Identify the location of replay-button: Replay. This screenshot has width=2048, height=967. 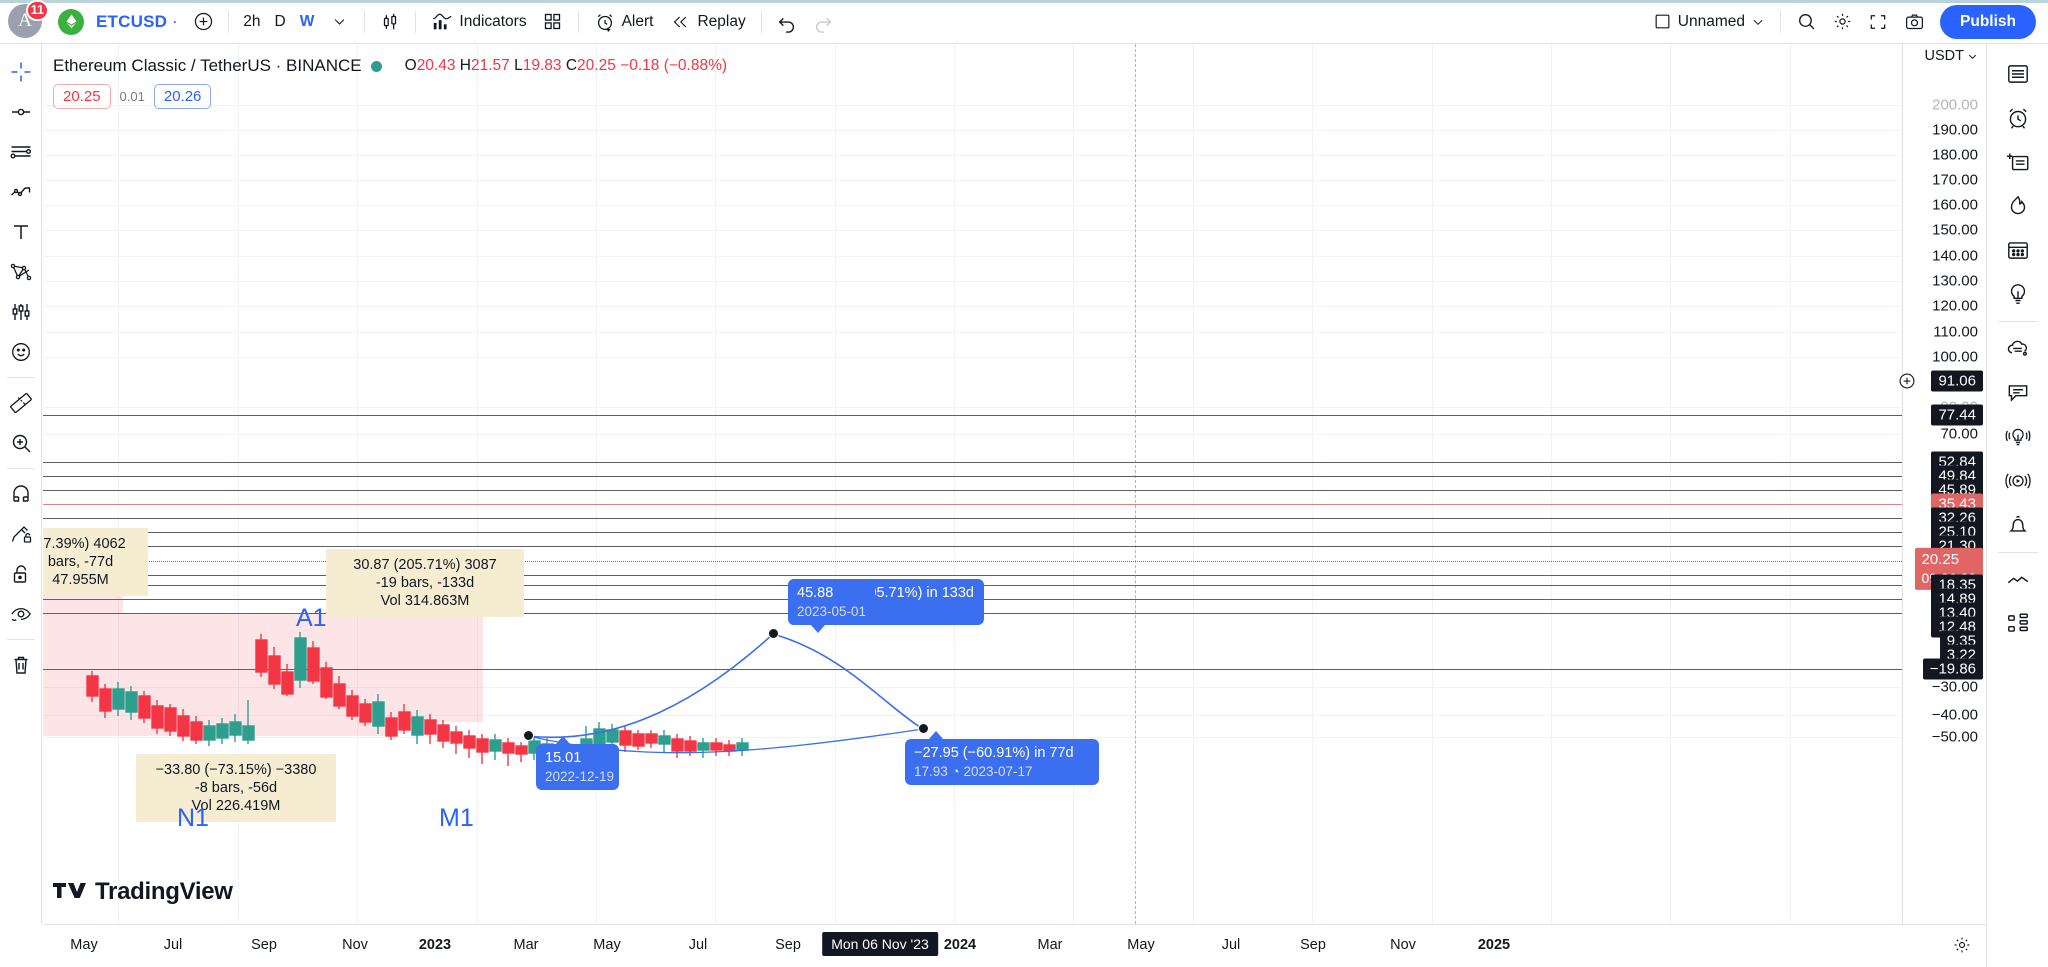
(707, 22).